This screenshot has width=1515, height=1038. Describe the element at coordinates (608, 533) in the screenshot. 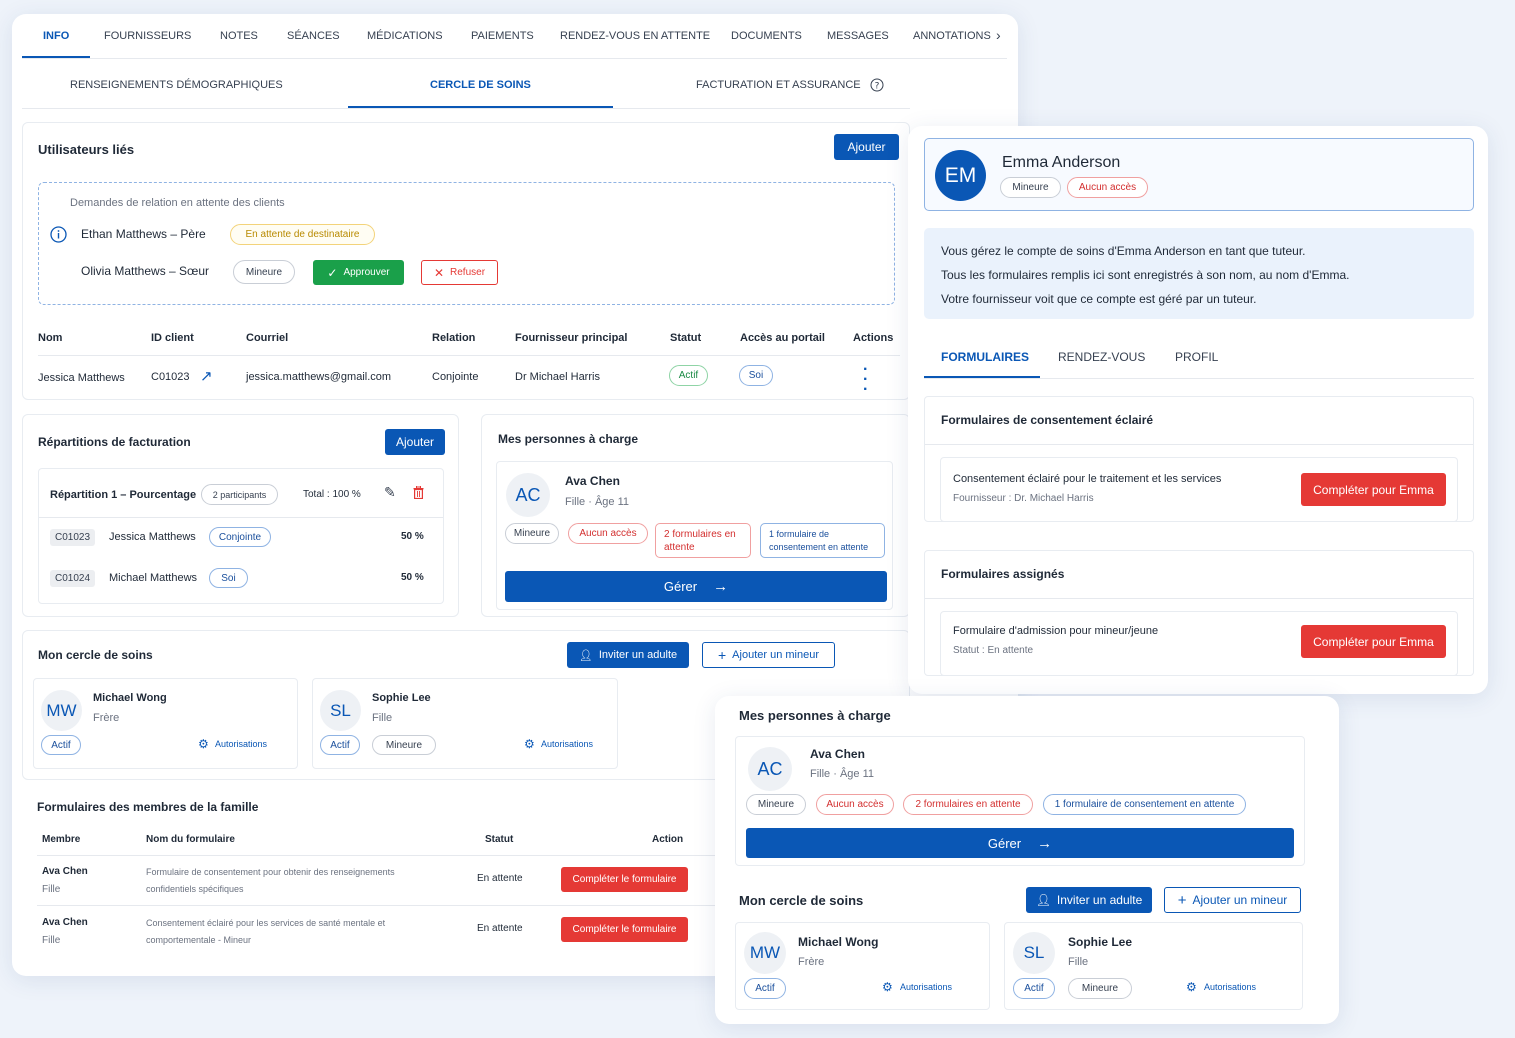

I see `no-access-badge: Aucun accès` at that location.